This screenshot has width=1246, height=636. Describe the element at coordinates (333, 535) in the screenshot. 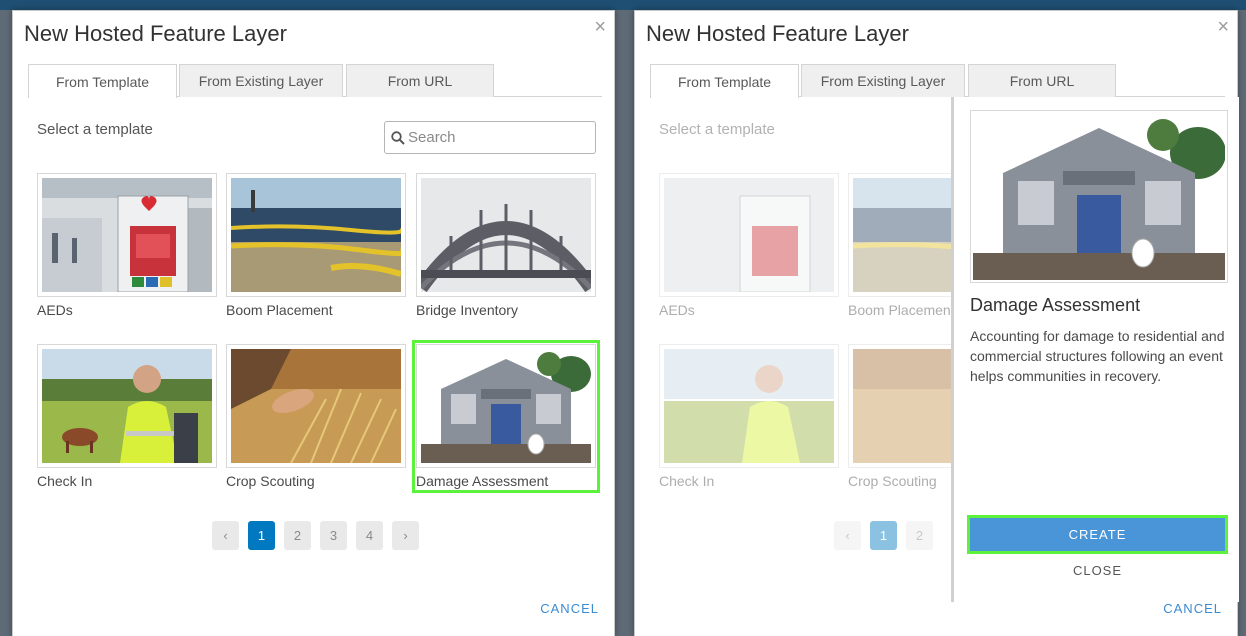

I see `pager-page-3: 3` at that location.